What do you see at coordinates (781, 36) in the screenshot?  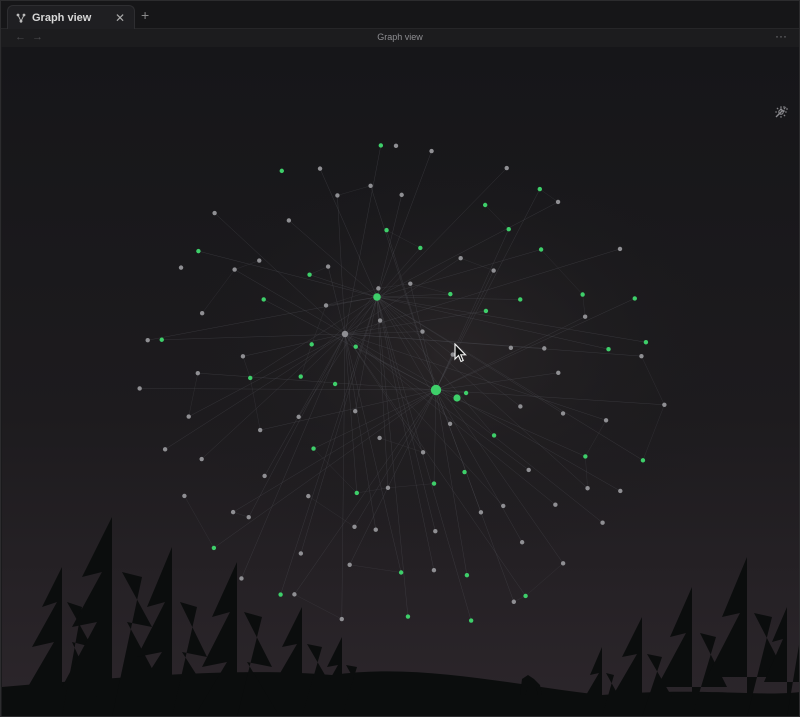 I see `more-horizontal-icon: ···` at bounding box center [781, 36].